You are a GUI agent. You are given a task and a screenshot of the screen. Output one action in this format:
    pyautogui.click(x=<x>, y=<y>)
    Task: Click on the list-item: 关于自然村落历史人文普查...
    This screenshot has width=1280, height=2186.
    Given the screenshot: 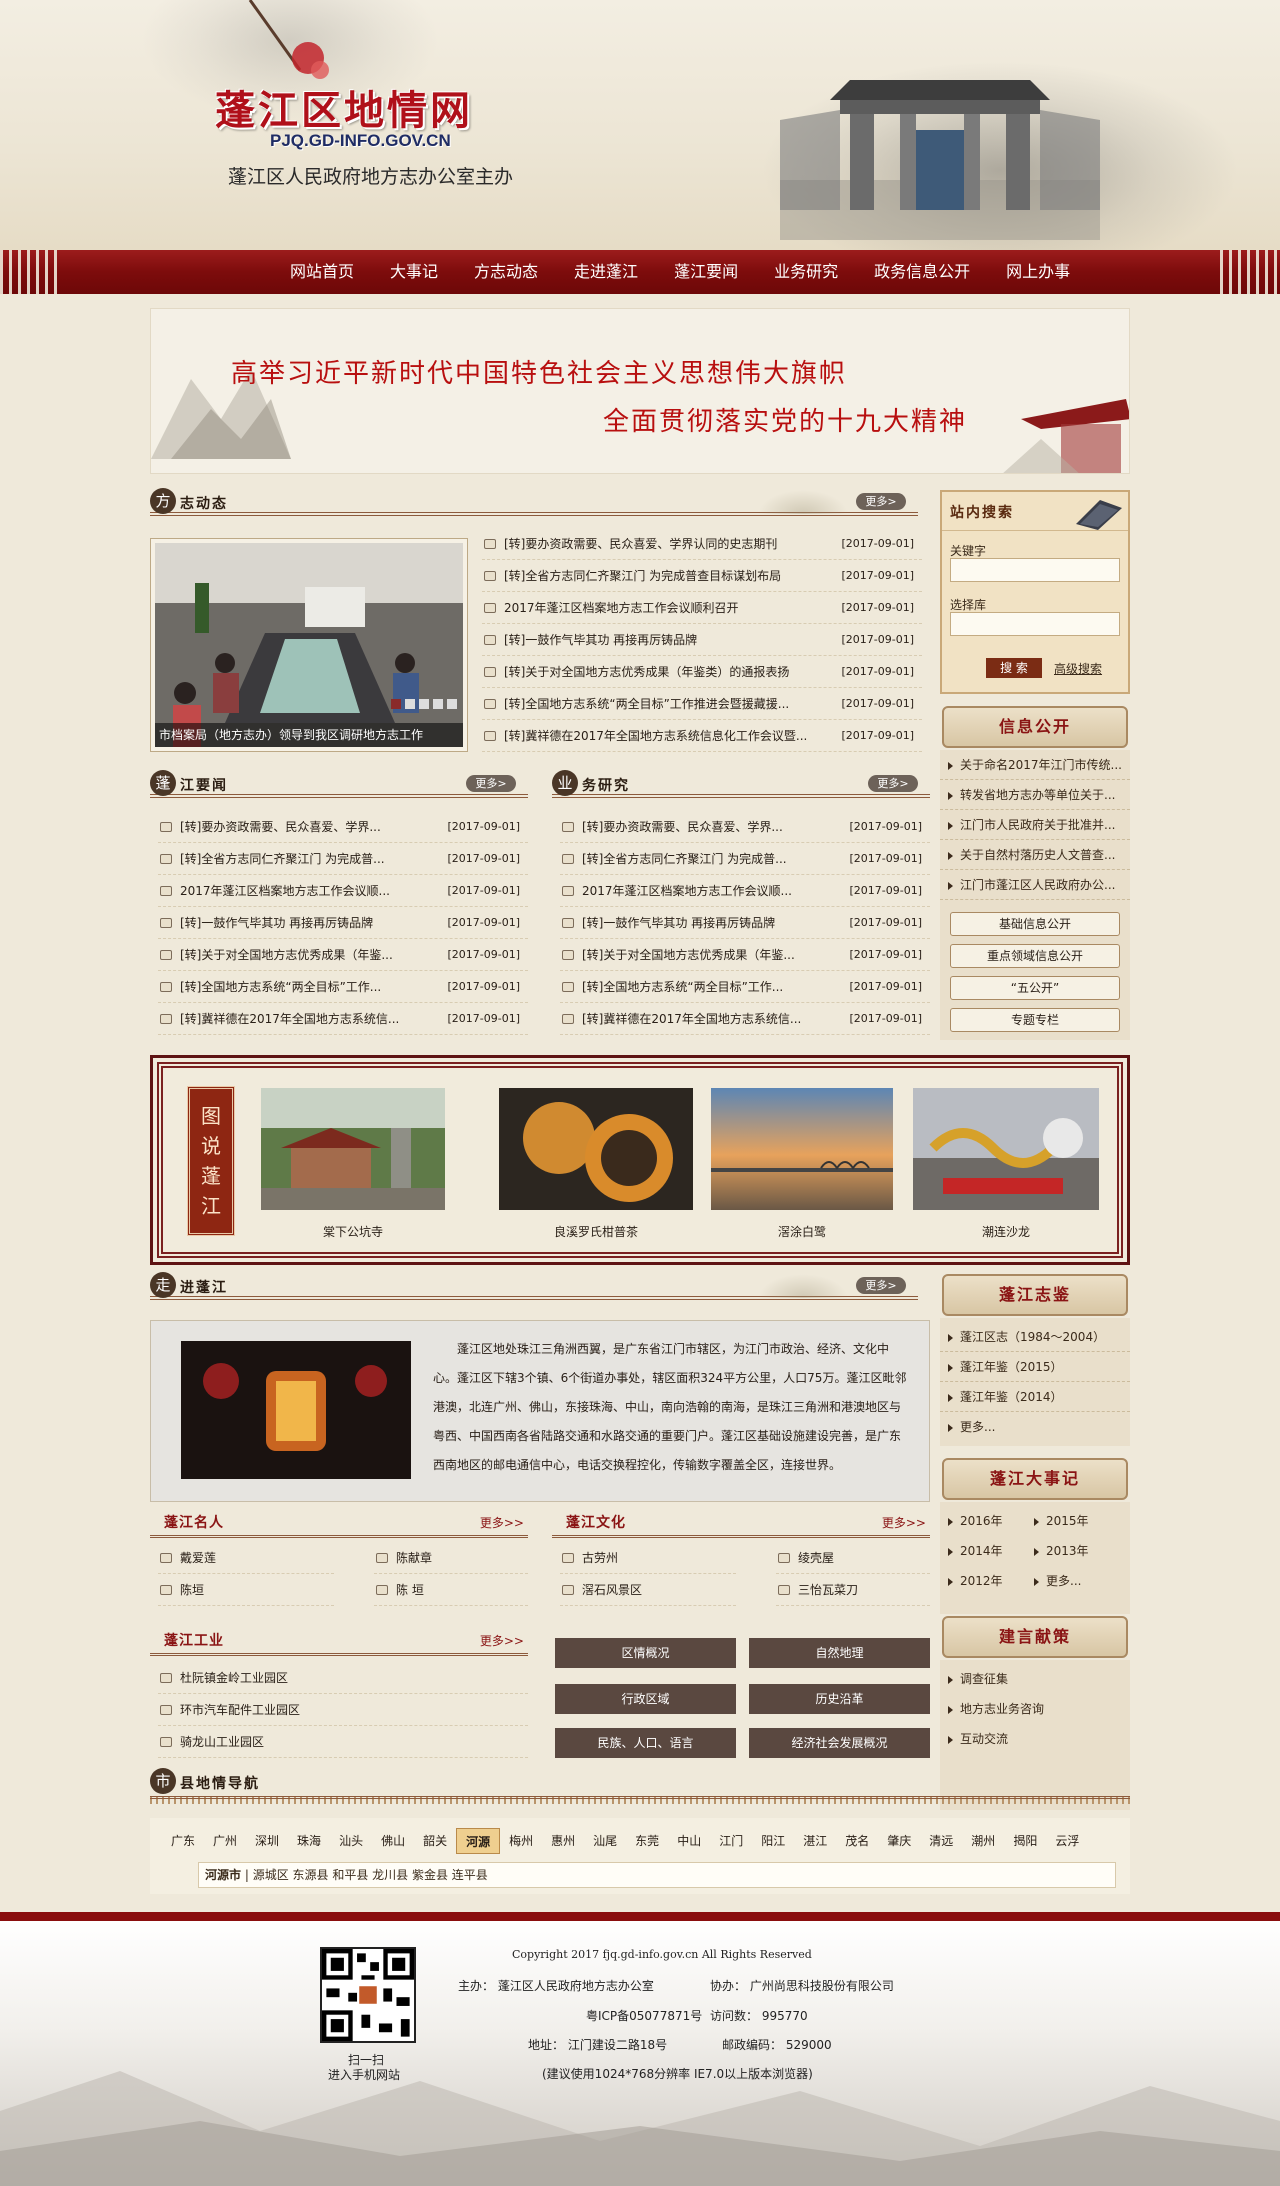 What is the action you would take?
    pyautogui.click(x=1035, y=855)
    